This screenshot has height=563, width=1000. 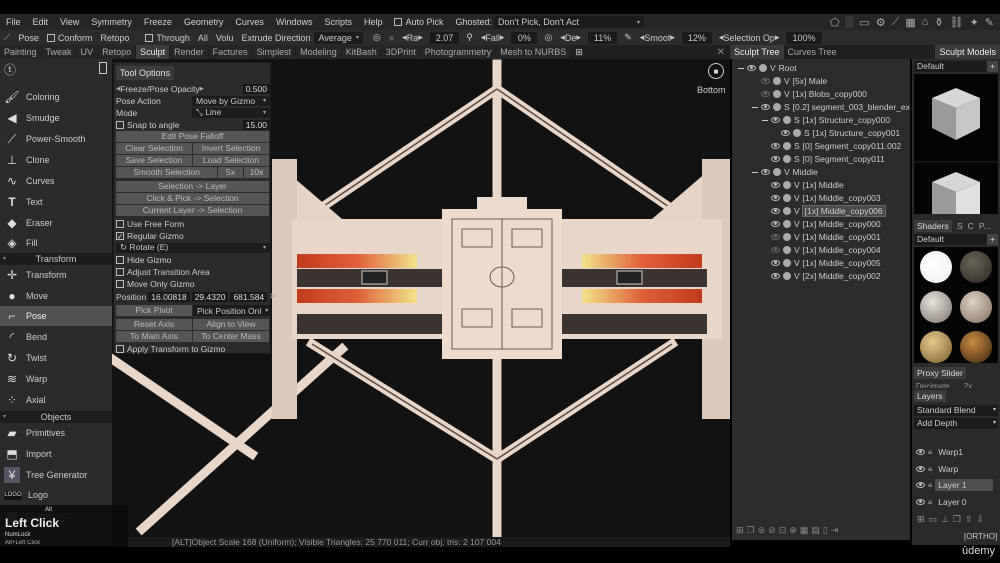 I want to click on tree-row: V Root, so click(x=767, y=68).